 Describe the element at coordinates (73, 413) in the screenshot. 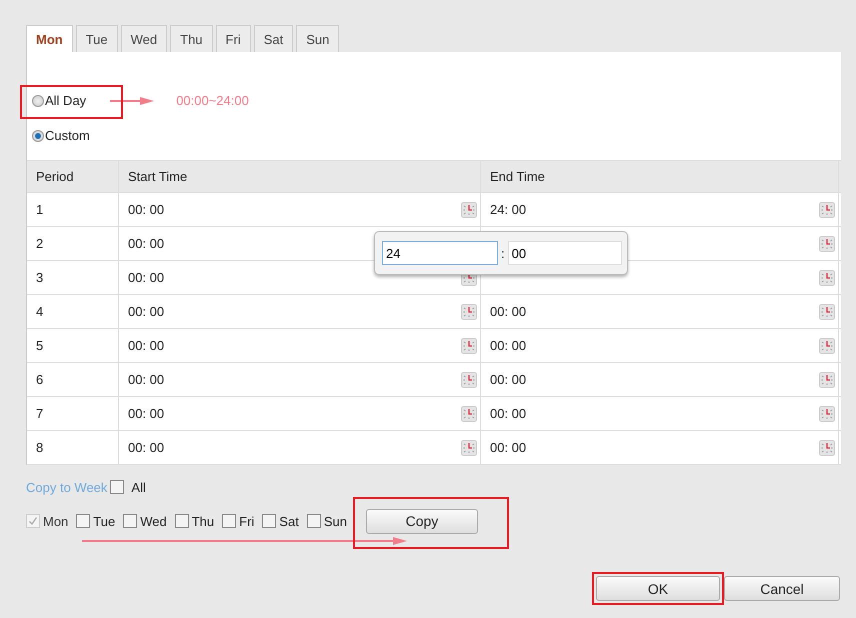

I see `table-cell: 7` at that location.